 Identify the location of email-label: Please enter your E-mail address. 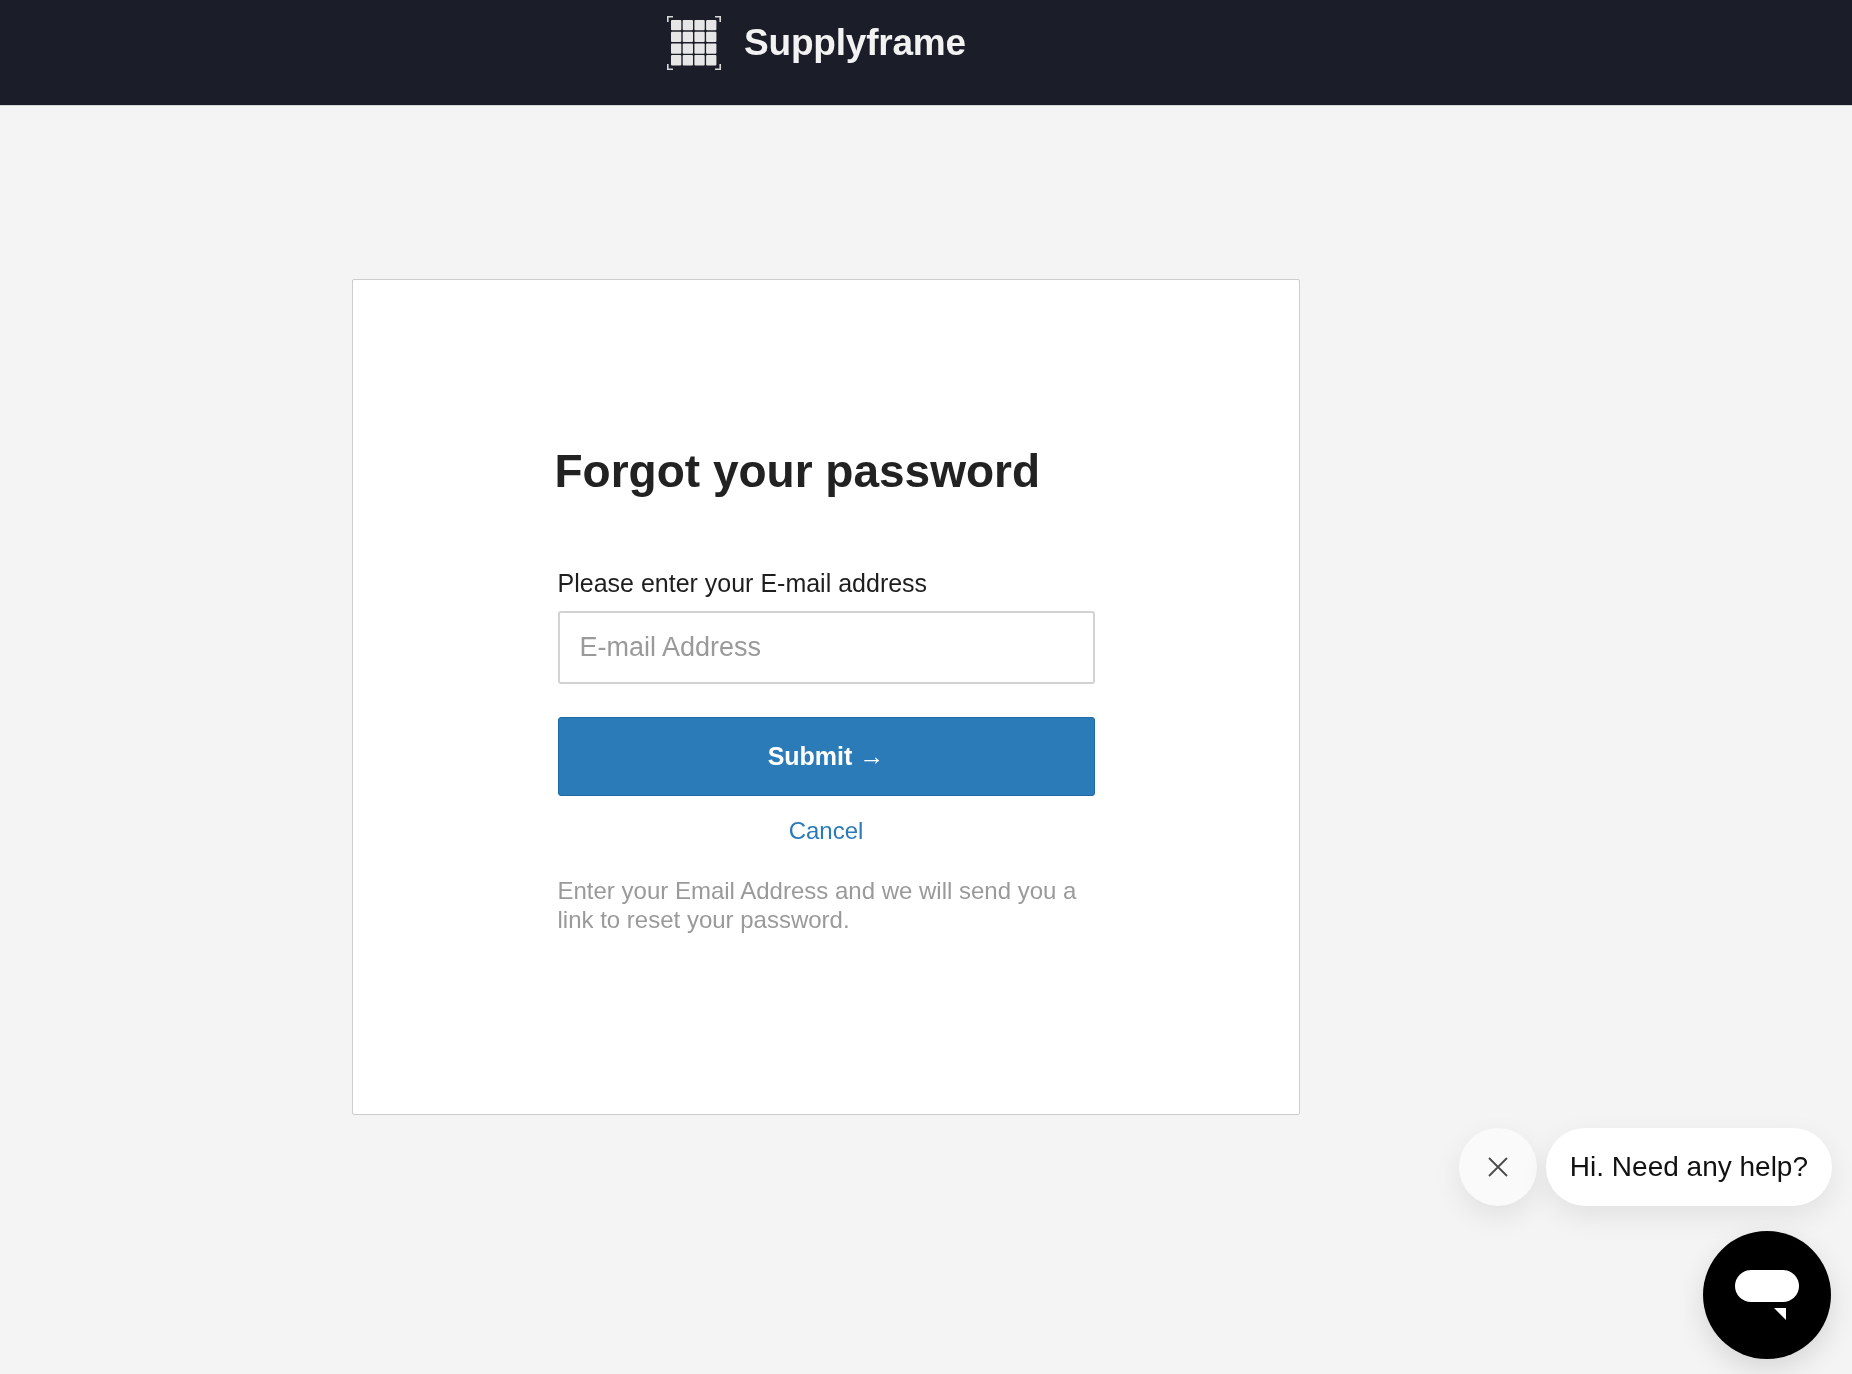
(743, 583).